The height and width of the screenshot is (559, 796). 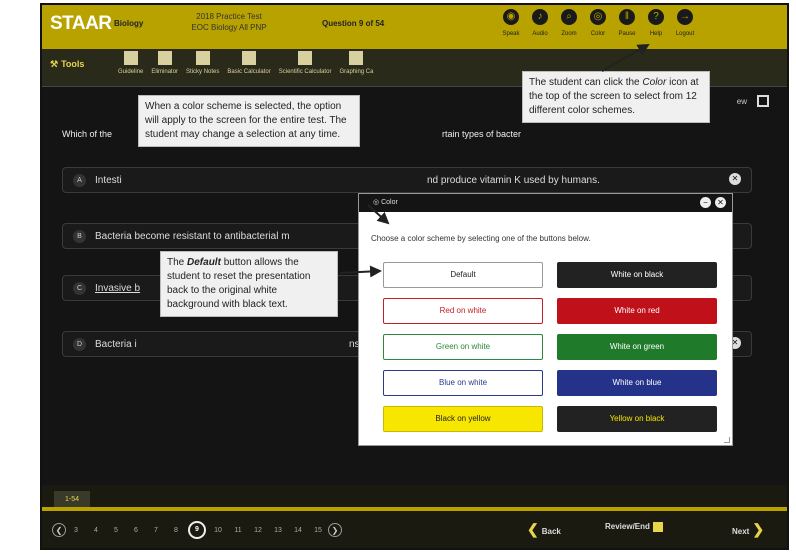 What do you see at coordinates (165, 72) in the screenshot?
I see `toolbar-item-label: Eliminator` at bounding box center [165, 72].